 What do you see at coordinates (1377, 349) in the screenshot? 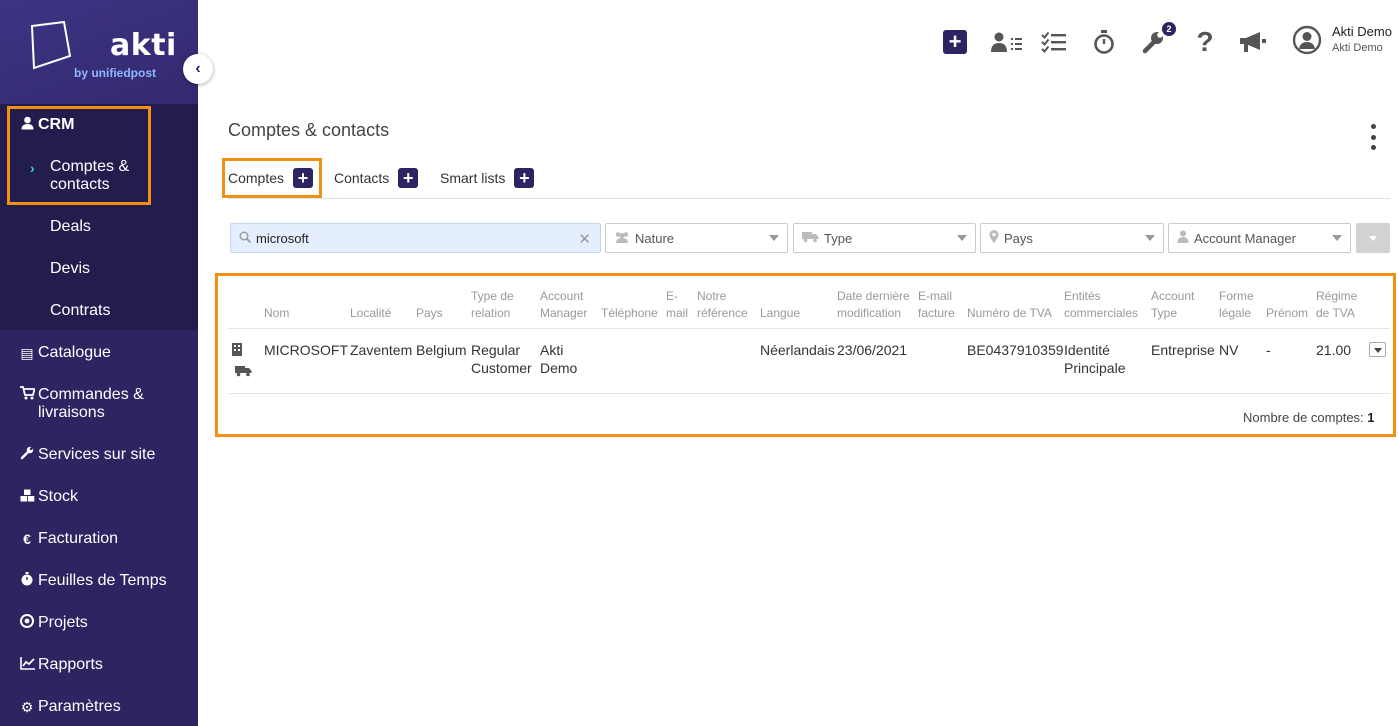
I see `row-actions-dropdown` at bounding box center [1377, 349].